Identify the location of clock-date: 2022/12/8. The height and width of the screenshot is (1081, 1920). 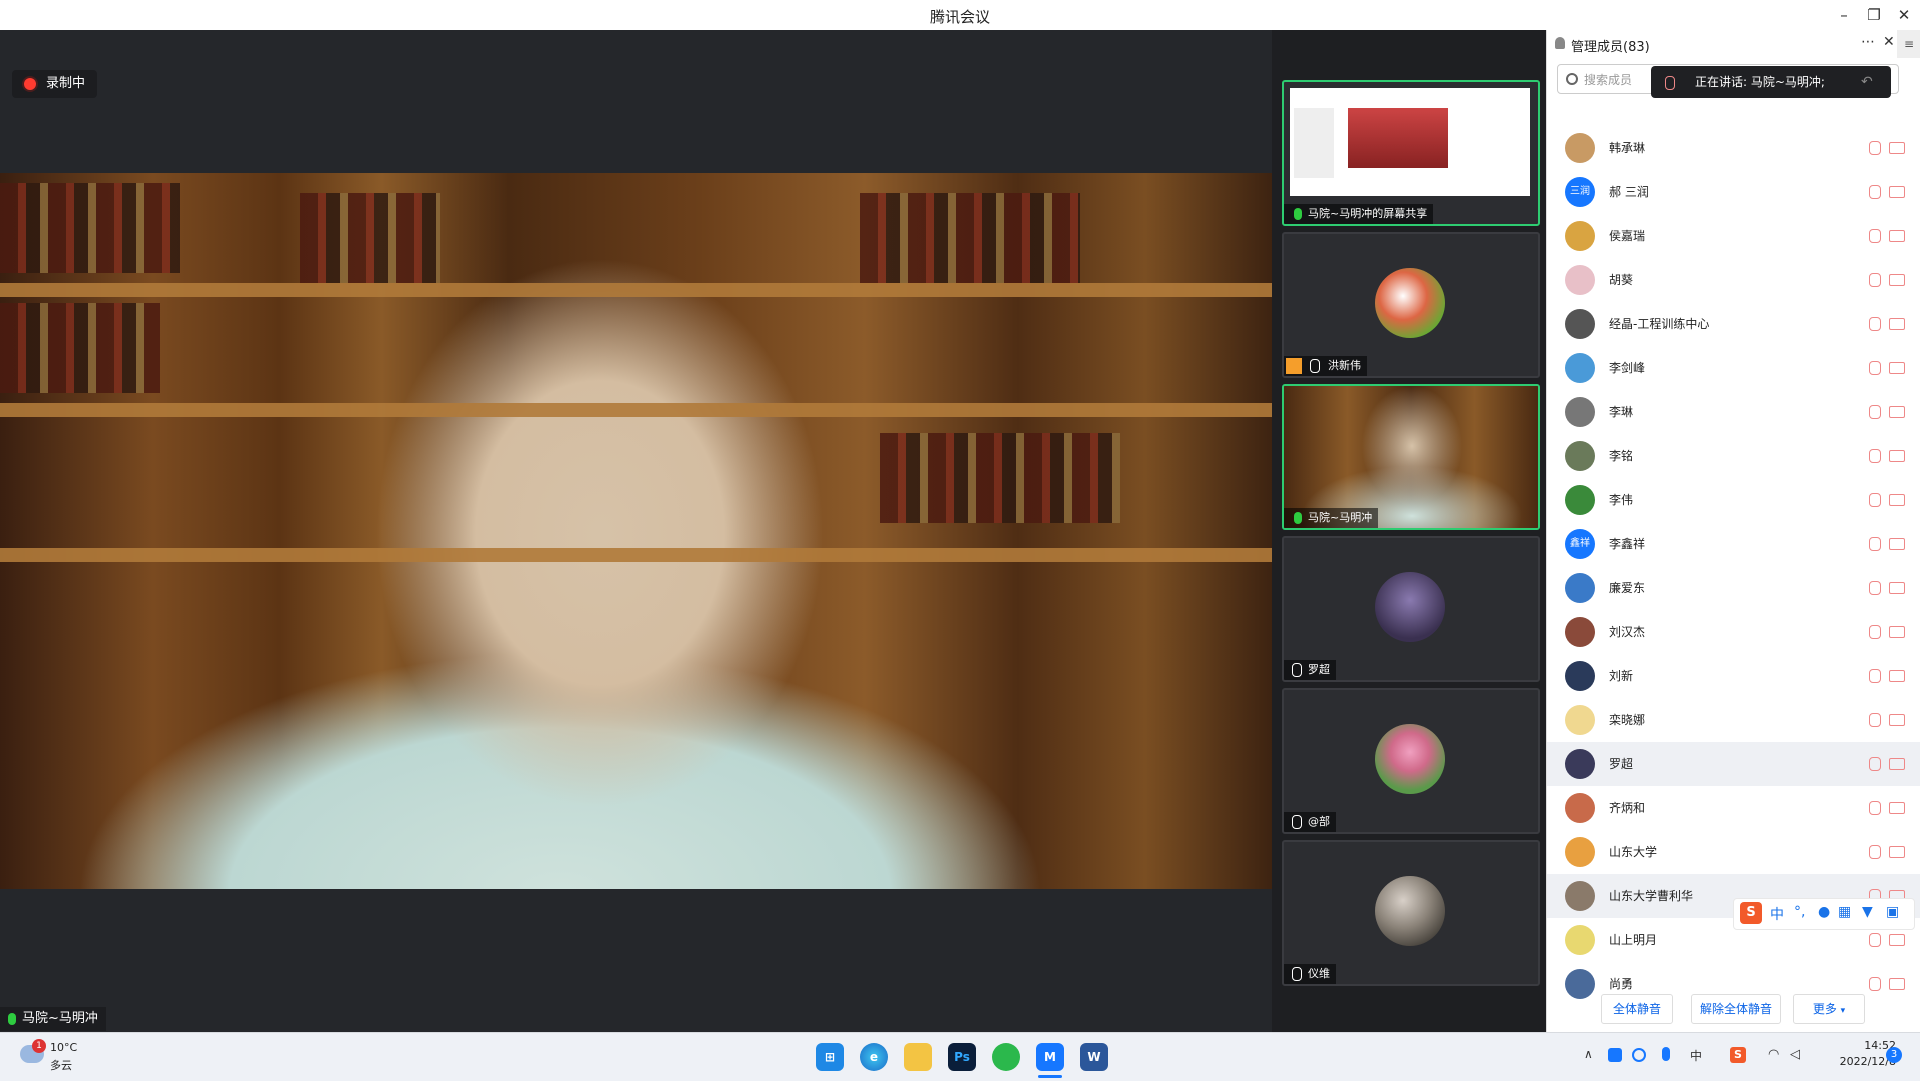
(1856, 1061).